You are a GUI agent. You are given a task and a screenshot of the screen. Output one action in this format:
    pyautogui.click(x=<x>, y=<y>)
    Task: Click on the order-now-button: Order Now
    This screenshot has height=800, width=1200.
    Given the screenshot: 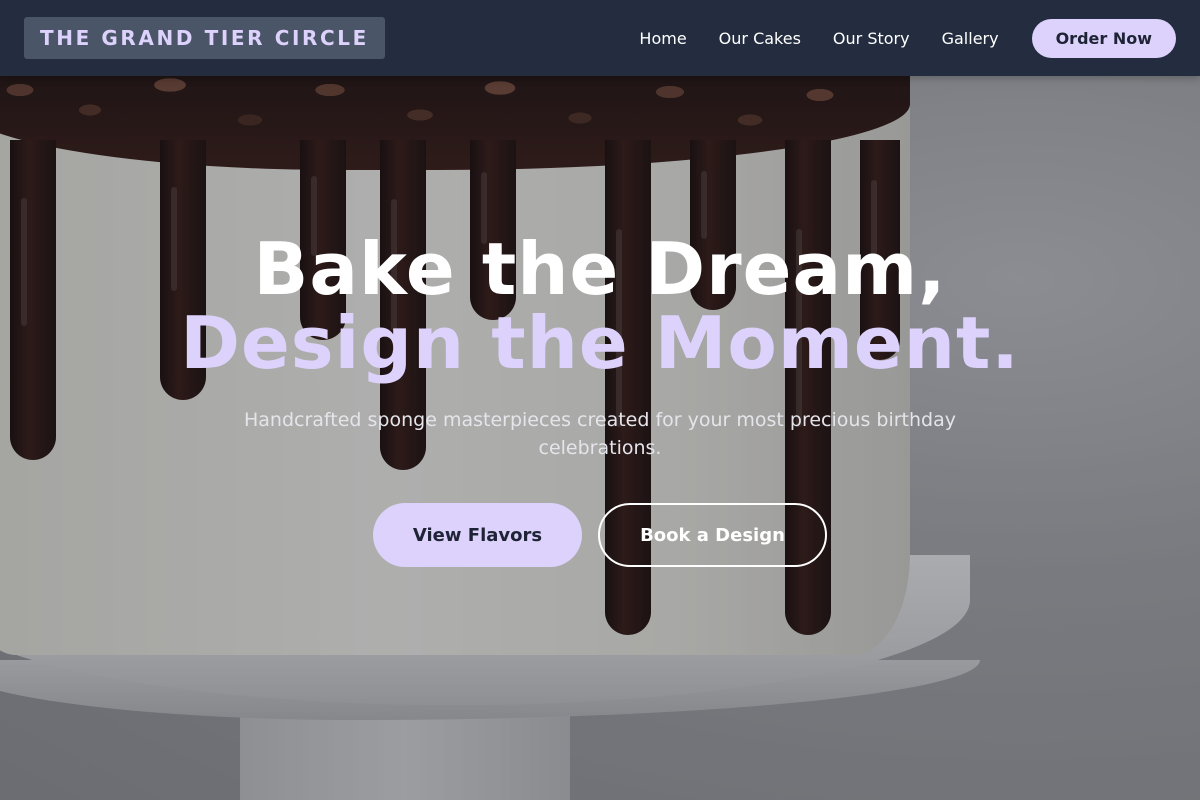 What is the action you would take?
    pyautogui.click(x=1103, y=38)
    